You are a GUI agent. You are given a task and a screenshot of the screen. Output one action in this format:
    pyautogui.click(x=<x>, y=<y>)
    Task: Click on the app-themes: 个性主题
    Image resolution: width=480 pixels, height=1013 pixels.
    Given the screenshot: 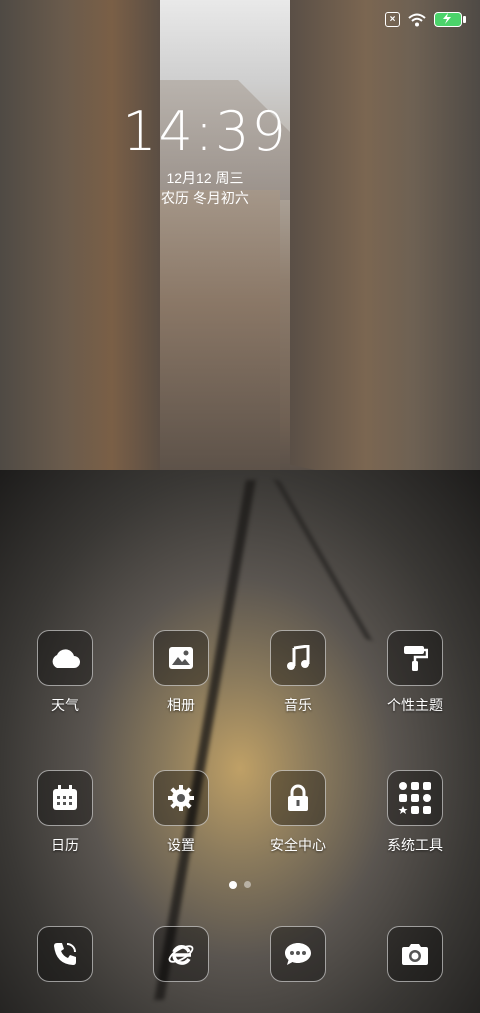 What is the action you would take?
    pyautogui.click(x=415, y=672)
    